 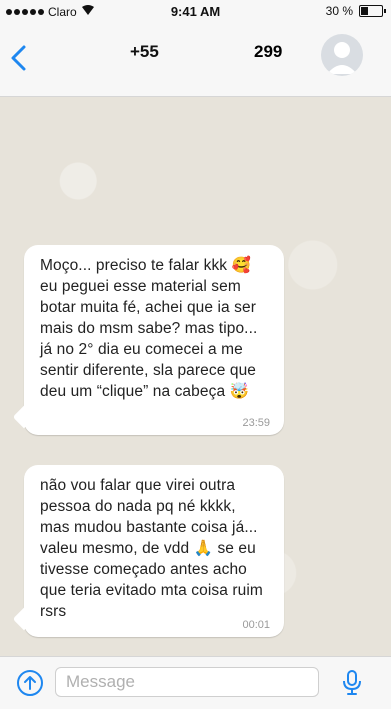 I want to click on chat-header: +55 299, so click(x=195, y=59).